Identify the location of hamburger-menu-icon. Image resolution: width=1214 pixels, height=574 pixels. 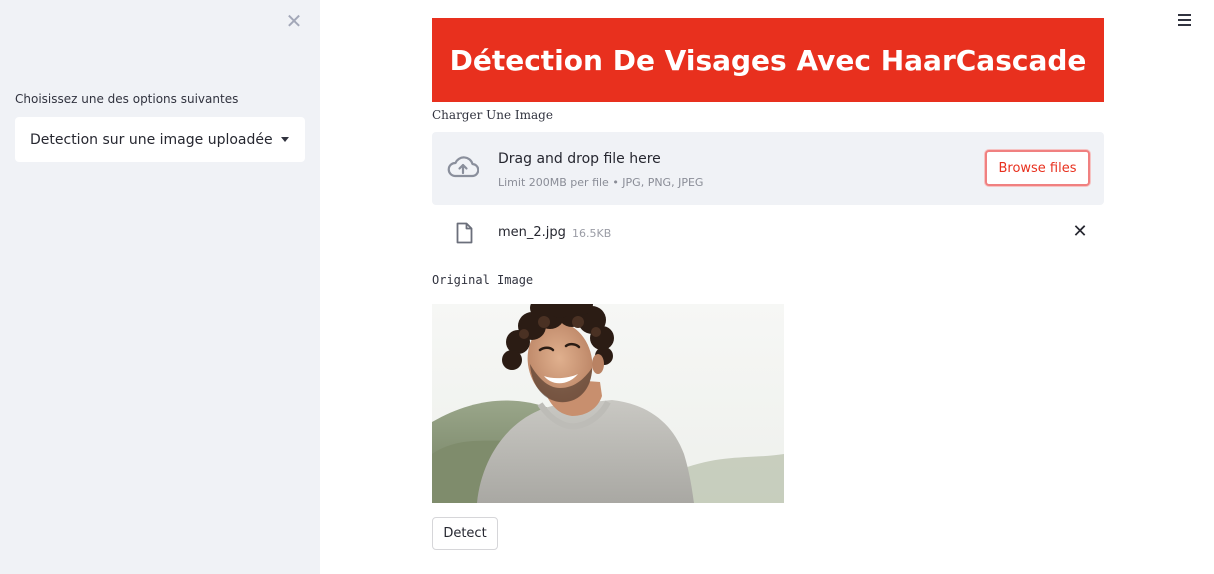
(1186, 21).